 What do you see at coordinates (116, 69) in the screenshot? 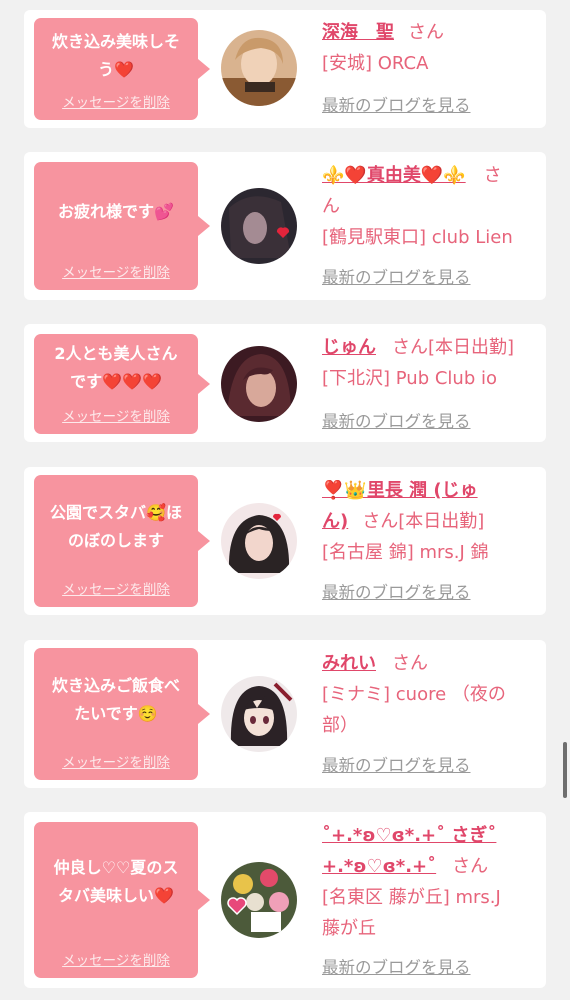
I see `message-text-line: う❤️` at bounding box center [116, 69].